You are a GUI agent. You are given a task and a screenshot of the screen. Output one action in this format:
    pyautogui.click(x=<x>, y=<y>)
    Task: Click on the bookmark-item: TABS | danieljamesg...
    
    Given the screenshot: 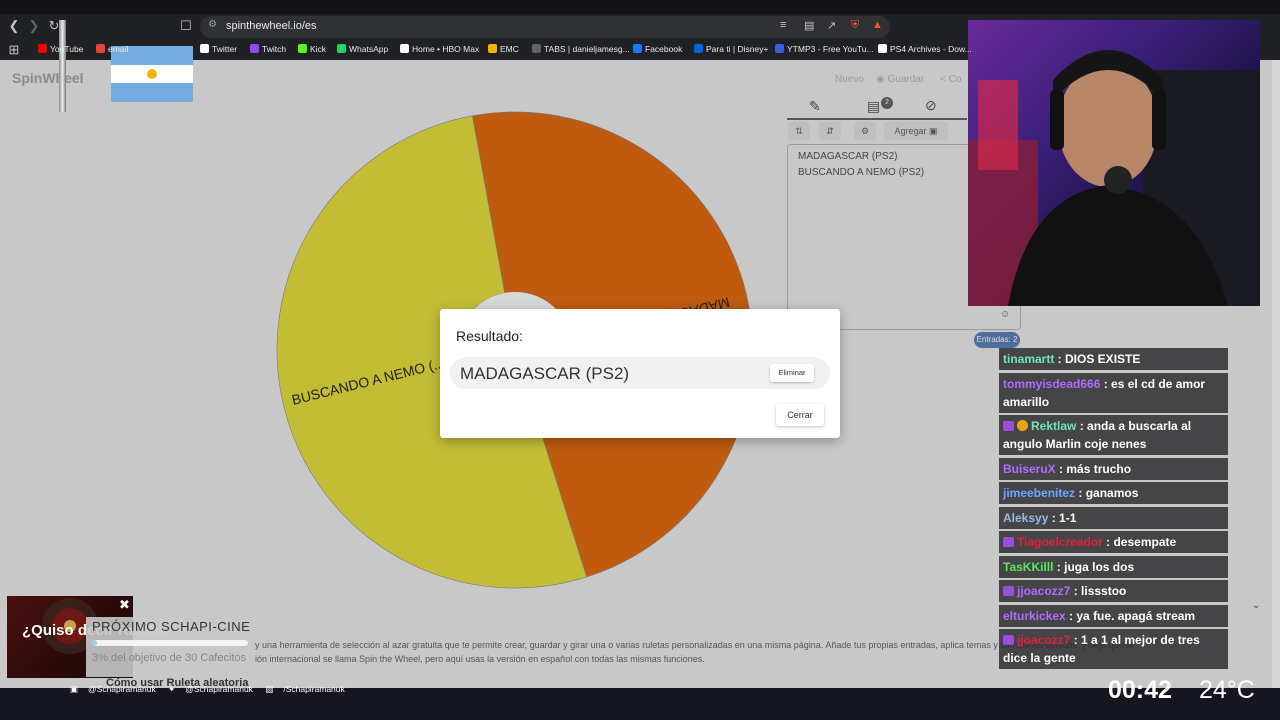 What is the action you would take?
    pyautogui.click(x=581, y=49)
    